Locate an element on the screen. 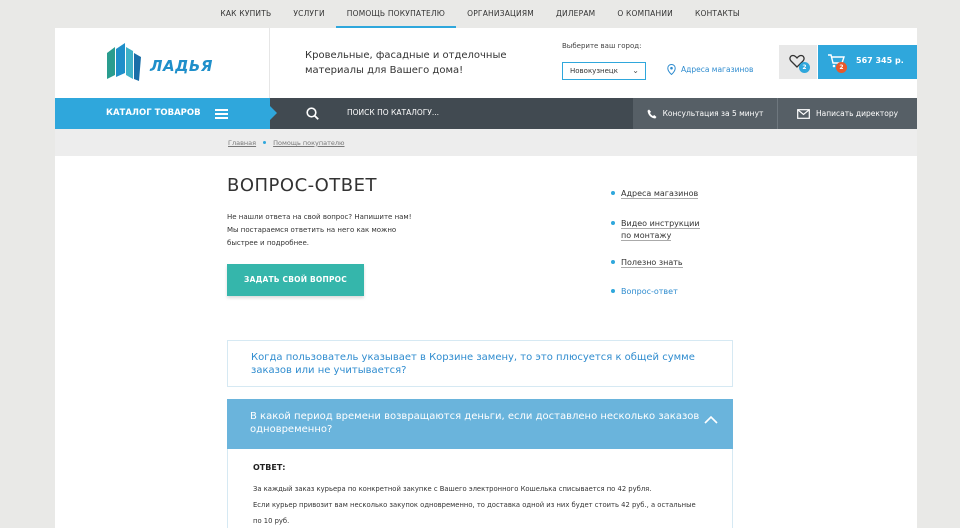 This screenshot has height=528, width=960. map-pin-icon is located at coordinates (671, 69).